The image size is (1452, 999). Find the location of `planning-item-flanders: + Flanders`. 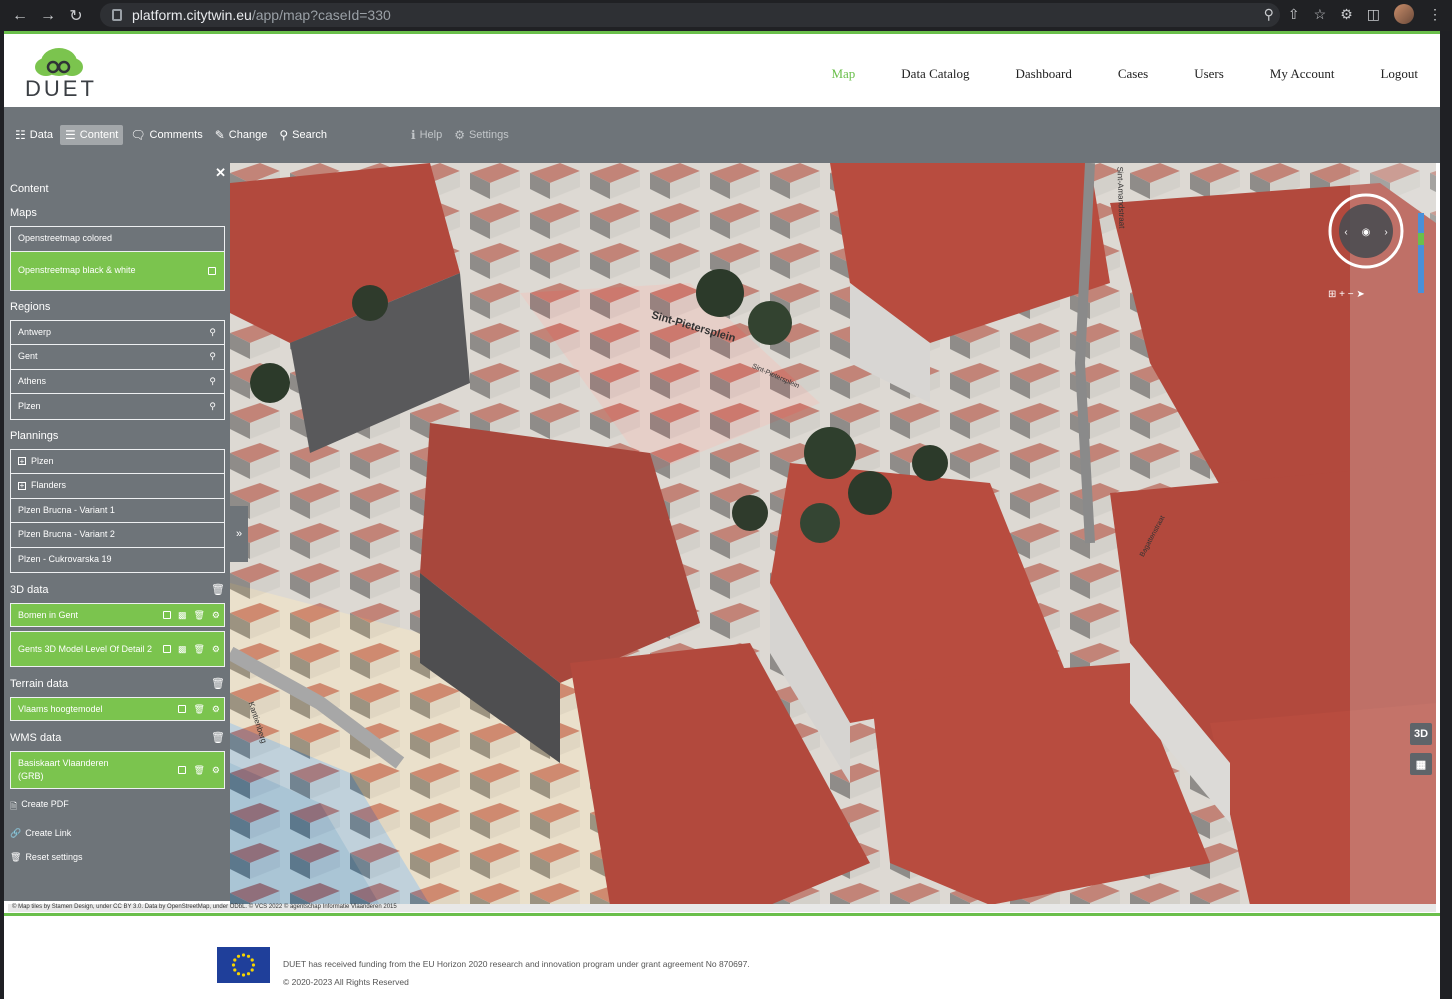

planning-item-flanders: + Flanders is located at coordinates (117, 486).